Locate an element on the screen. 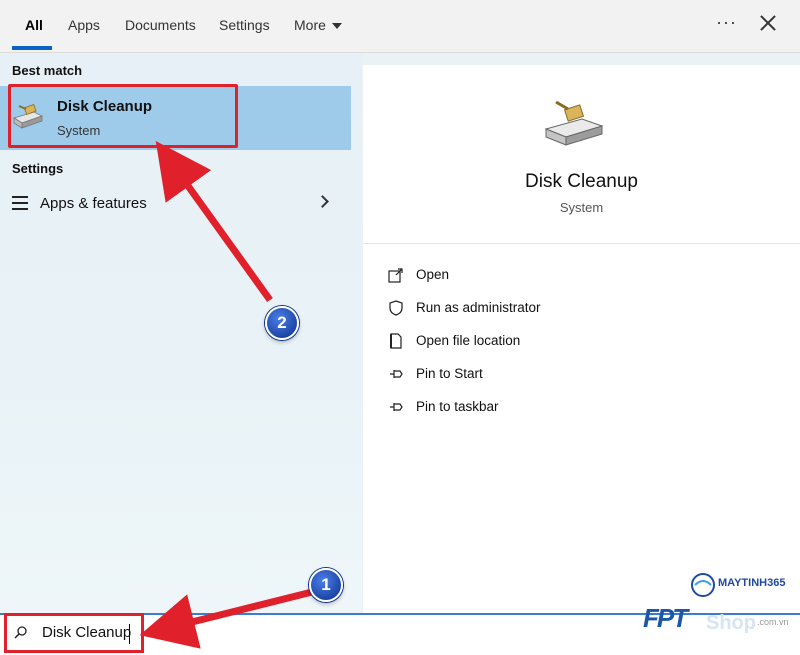  watermark-brand: MAYTINH365 is located at coordinates (752, 583).